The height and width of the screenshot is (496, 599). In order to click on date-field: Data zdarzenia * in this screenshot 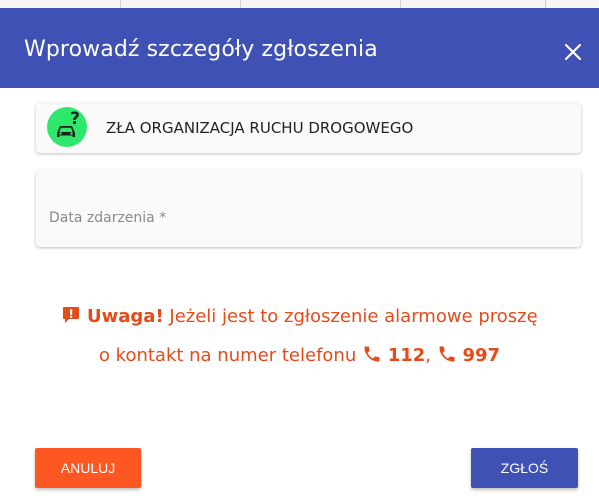, I will do `click(308, 208)`.